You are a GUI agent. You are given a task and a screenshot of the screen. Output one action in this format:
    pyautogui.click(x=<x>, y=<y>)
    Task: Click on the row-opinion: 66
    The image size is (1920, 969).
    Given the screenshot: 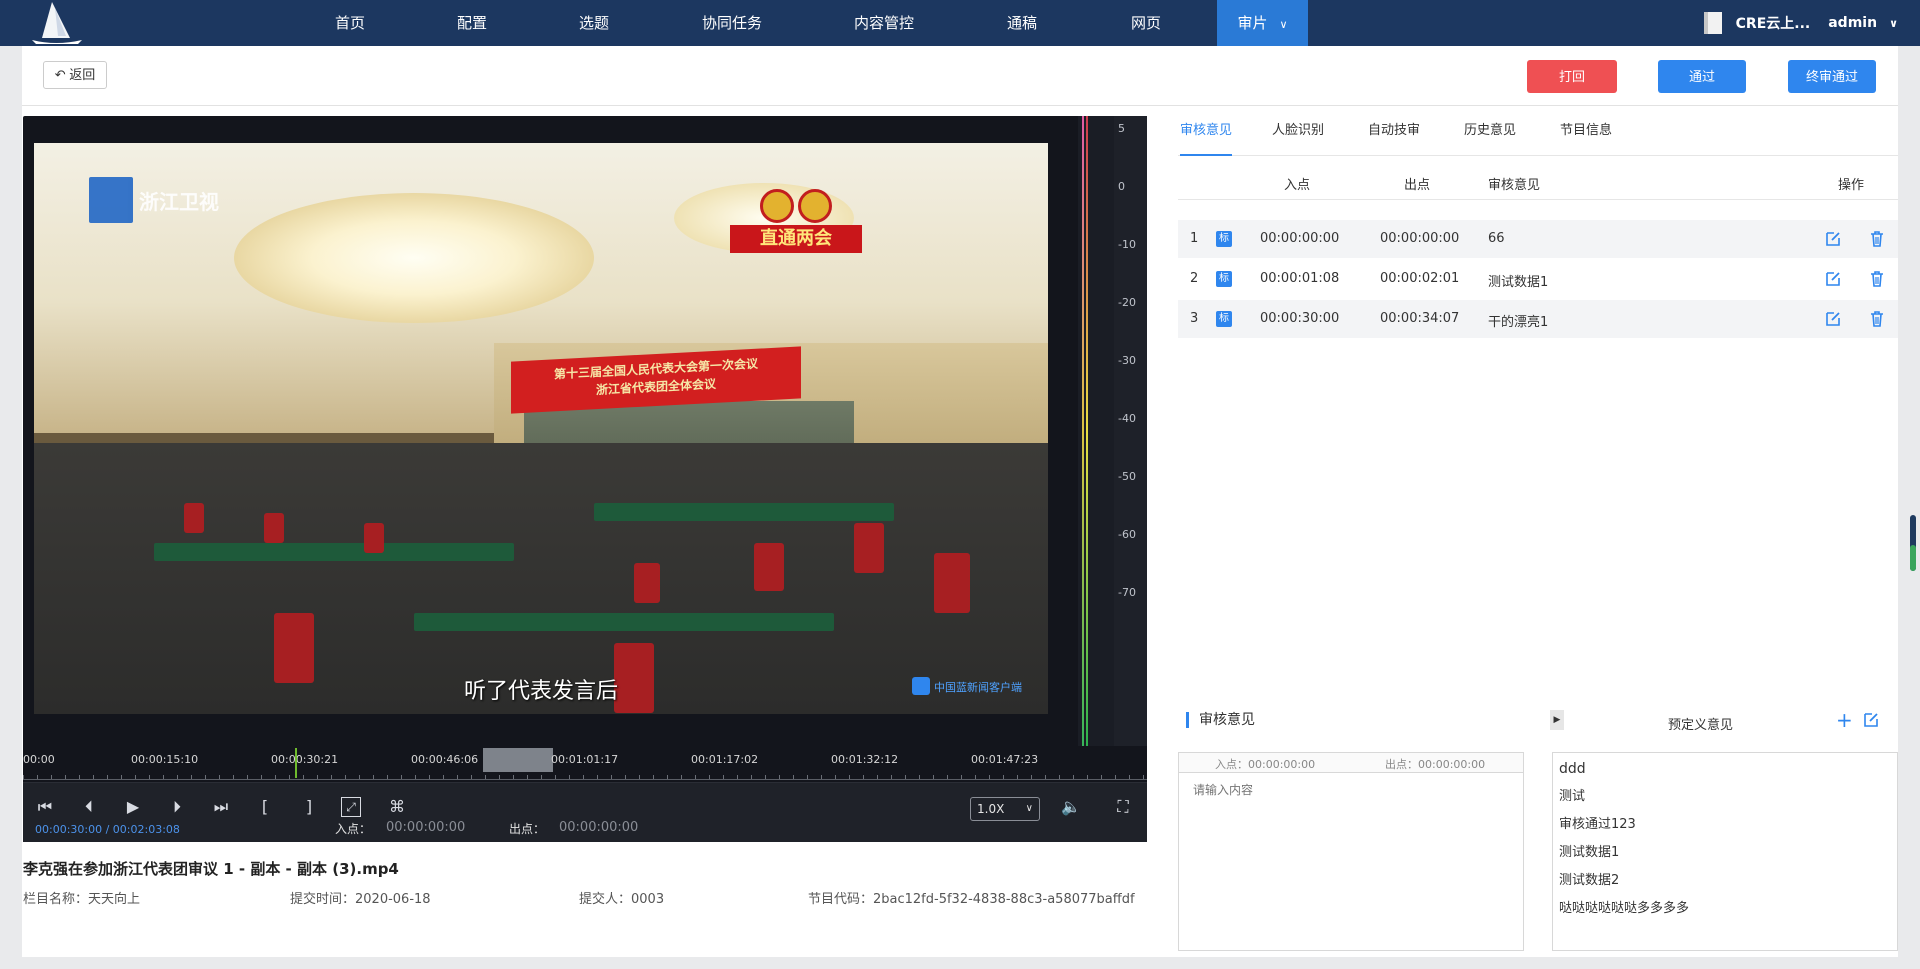 What is the action you would take?
    pyautogui.click(x=1496, y=238)
    